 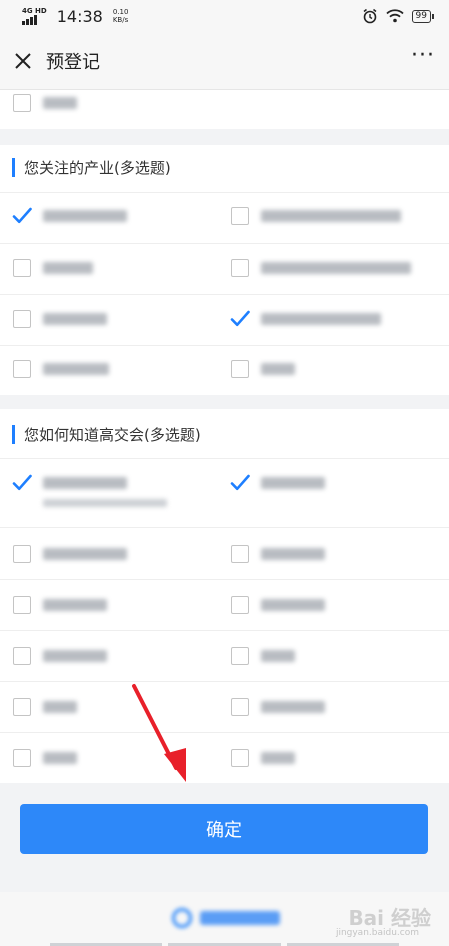 I want to click on page-title: 预登记, so click(x=73, y=62).